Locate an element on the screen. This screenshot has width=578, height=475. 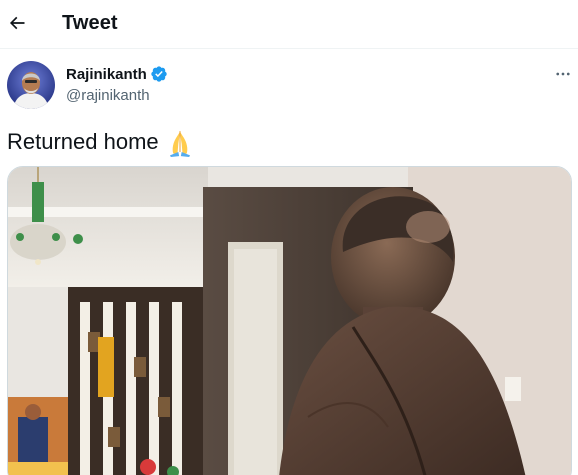
avatar-image is located at coordinates (31, 85).